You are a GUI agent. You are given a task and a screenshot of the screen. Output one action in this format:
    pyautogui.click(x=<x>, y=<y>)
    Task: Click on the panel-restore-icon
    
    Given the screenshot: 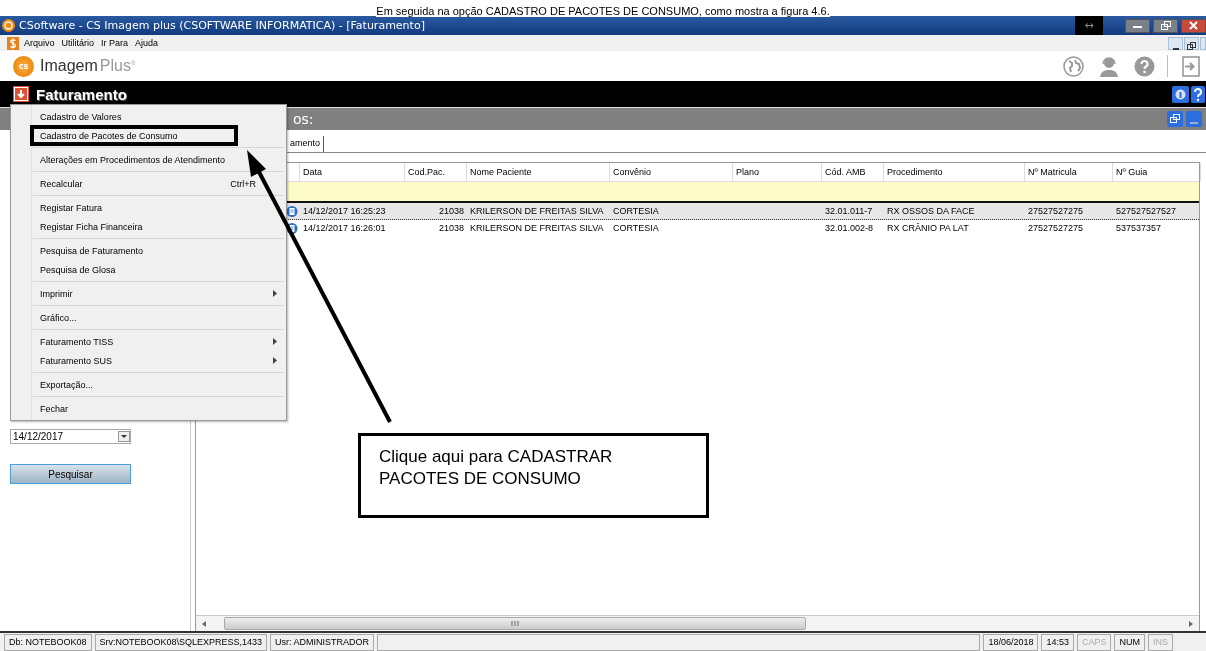 What is the action you would take?
    pyautogui.click(x=1175, y=119)
    